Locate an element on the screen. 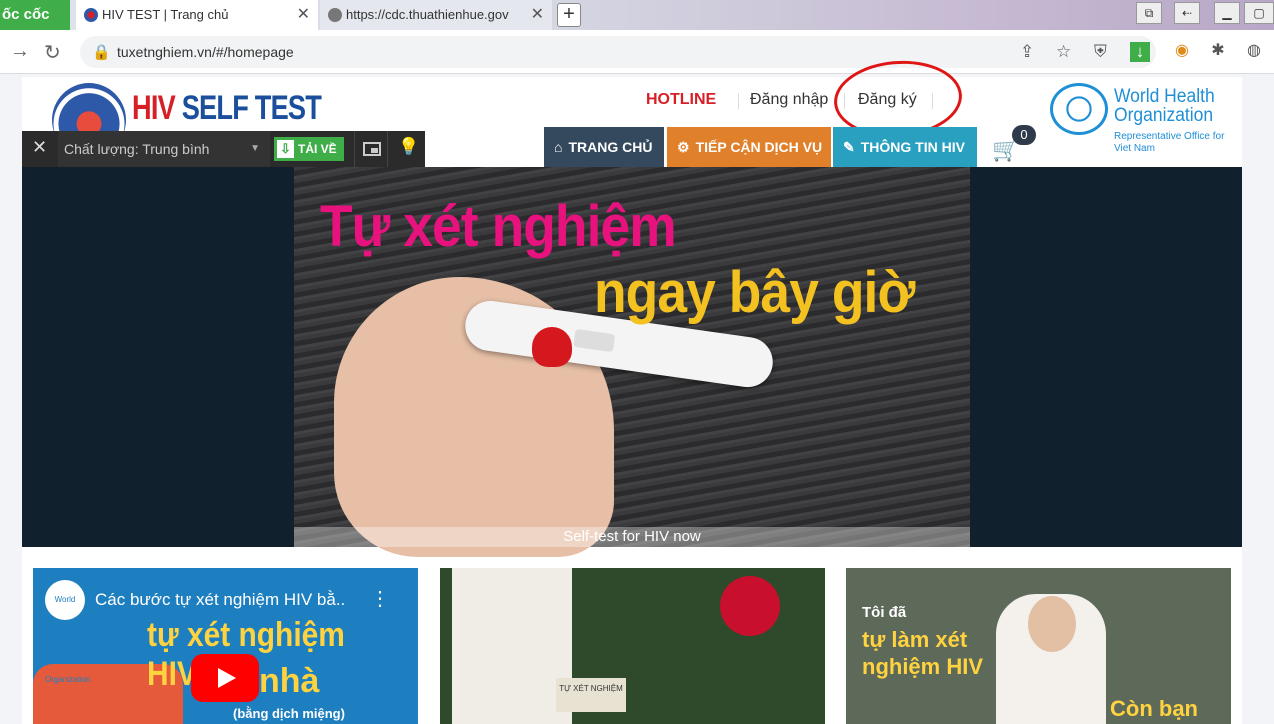 This screenshot has height=724, width=1274. download-button: ⇩ TẢI VỀ is located at coordinates (309, 149).